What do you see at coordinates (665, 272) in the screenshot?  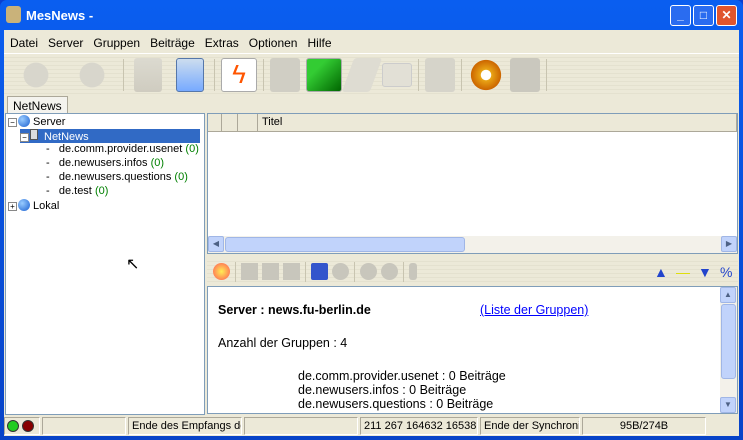 I see `font-larger-icon: ▲` at bounding box center [665, 272].